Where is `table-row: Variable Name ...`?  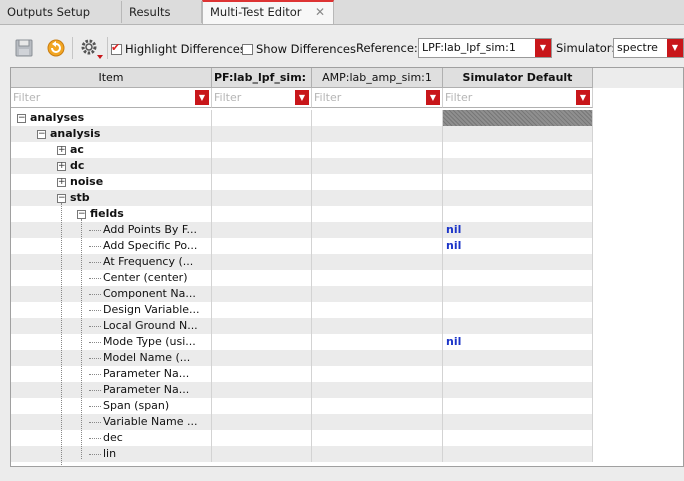
table-row: Variable Name ... is located at coordinates (302, 422).